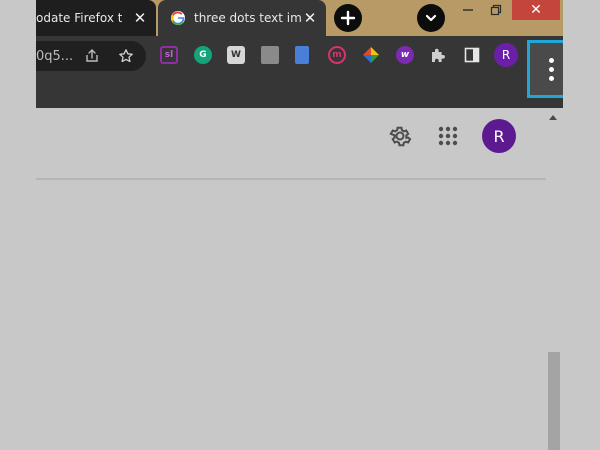 The height and width of the screenshot is (450, 600). What do you see at coordinates (248, 18) in the screenshot?
I see `tab-title: three dots text ima` at bounding box center [248, 18].